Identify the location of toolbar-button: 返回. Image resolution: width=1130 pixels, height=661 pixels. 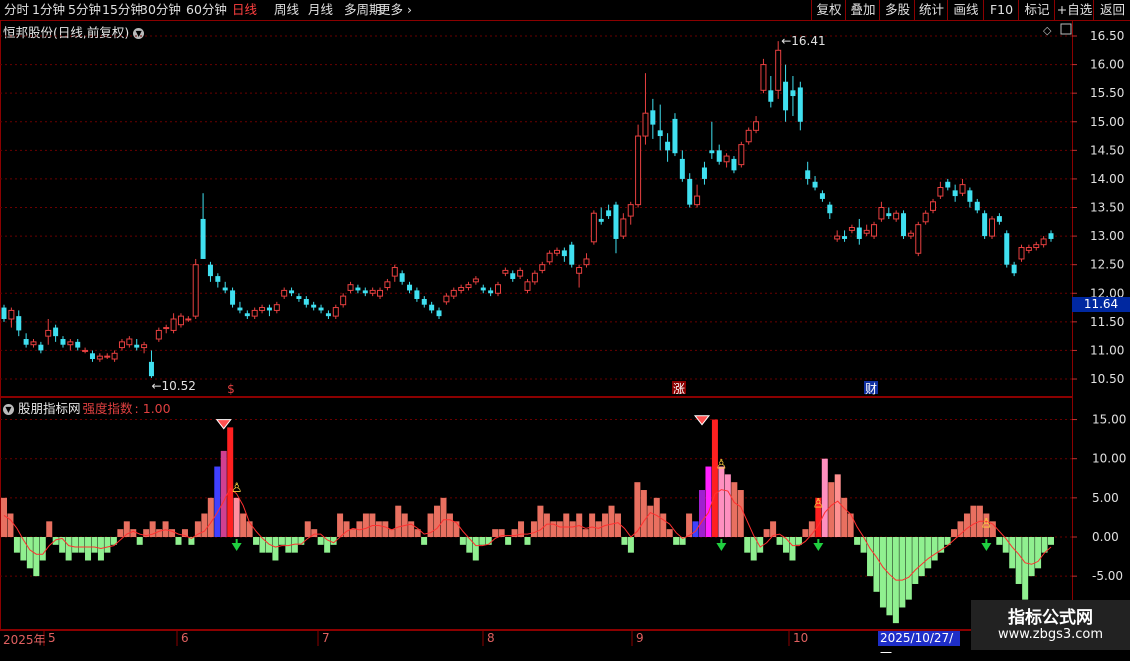
(1111, 10).